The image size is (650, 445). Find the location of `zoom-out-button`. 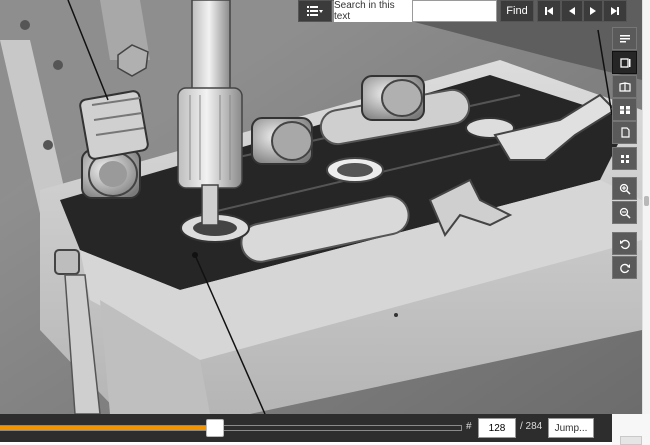

zoom-out-button is located at coordinates (624, 212).